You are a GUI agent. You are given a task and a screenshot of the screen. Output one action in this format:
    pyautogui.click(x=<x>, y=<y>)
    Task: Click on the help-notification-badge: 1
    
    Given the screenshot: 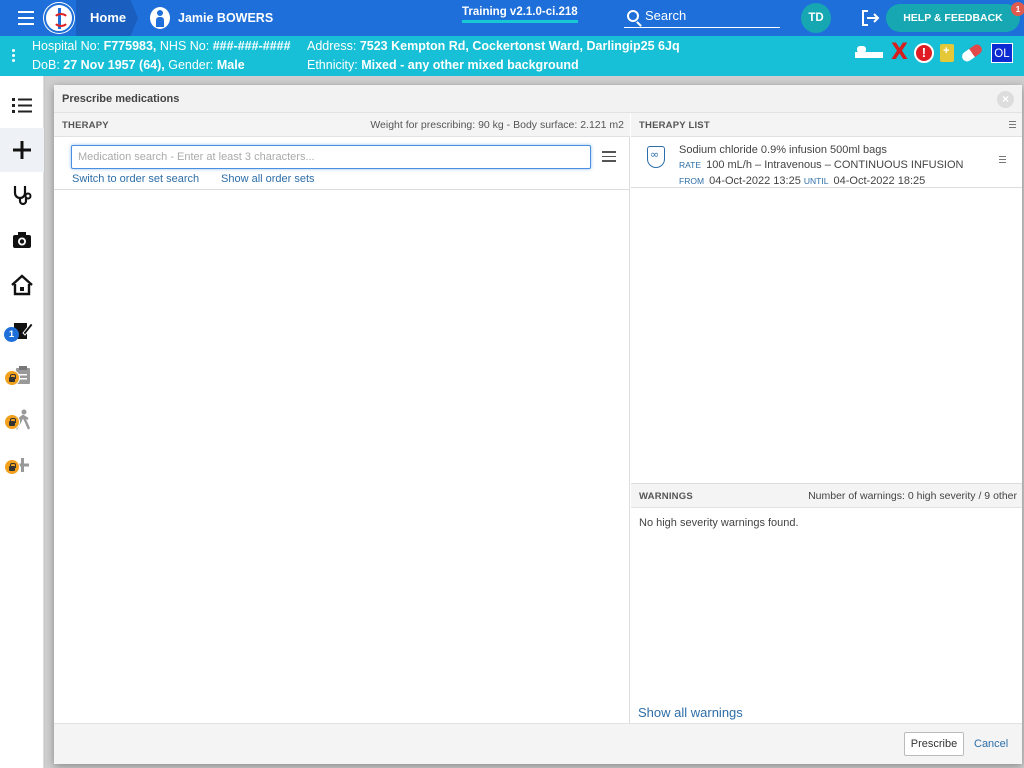 What is the action you would take?
    pyautogui.click(x=1017, y=9)
    